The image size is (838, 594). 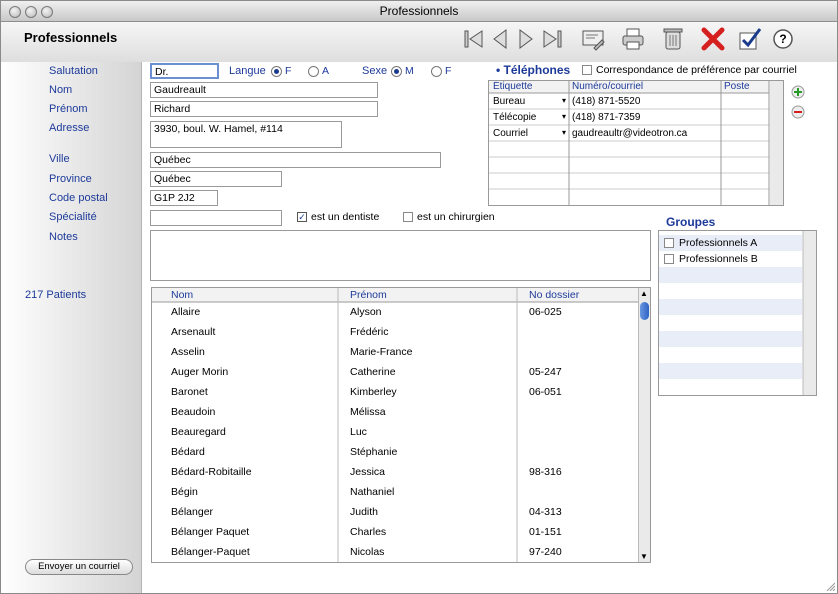 I want to click on validate-button, so click(x=750, y=39).